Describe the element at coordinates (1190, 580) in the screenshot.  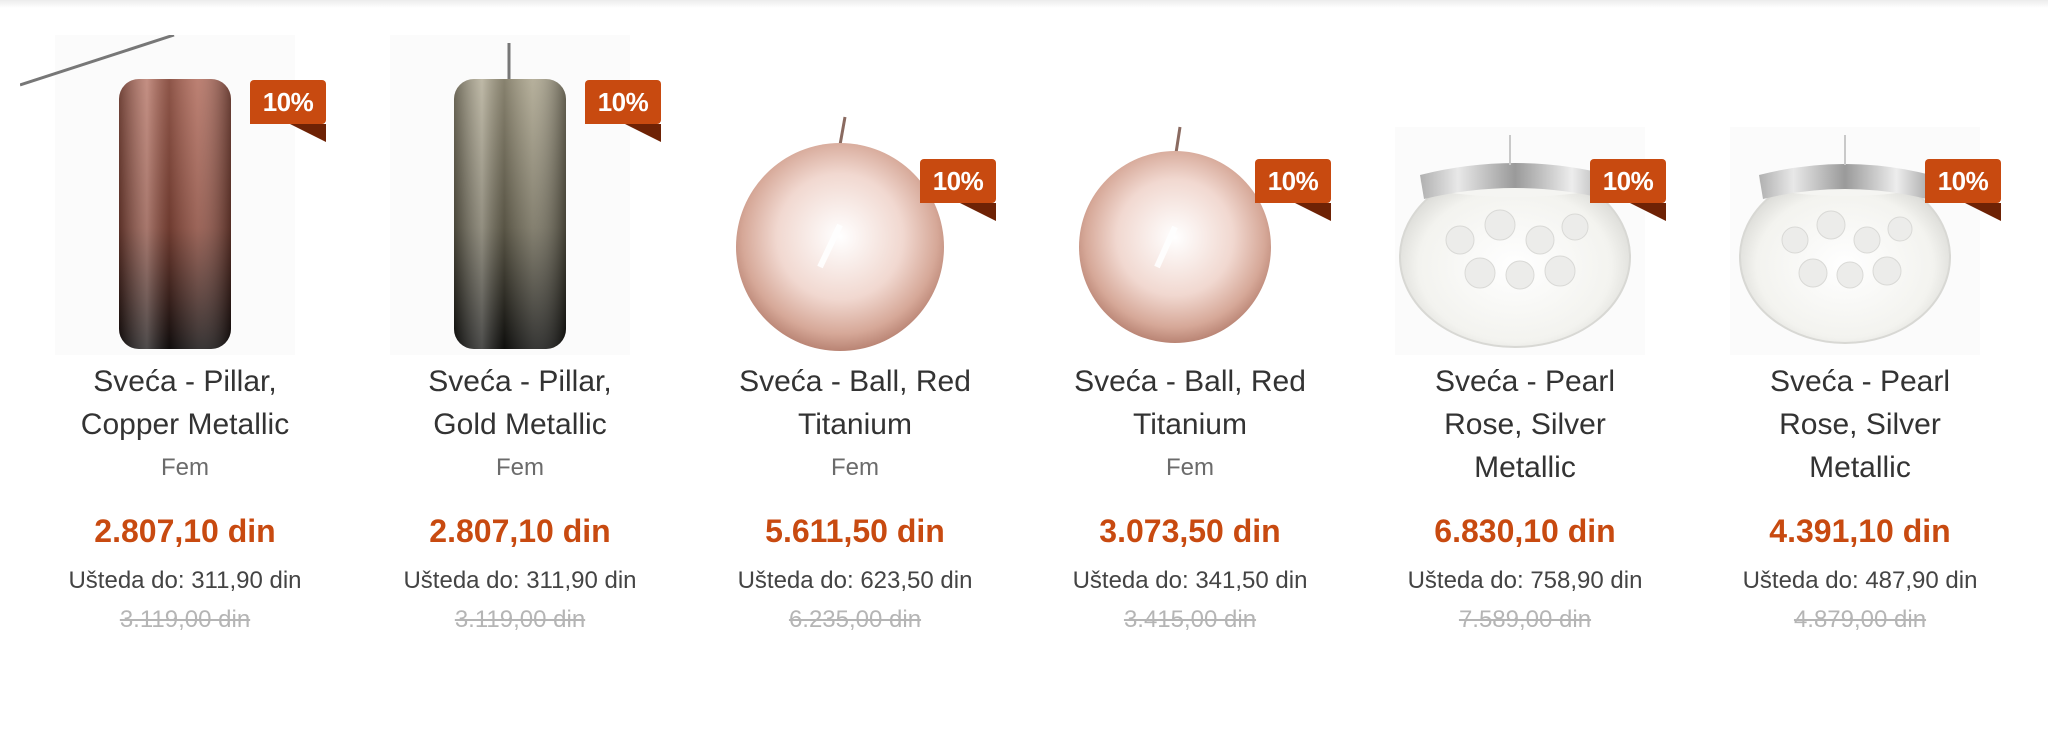
I see `saving-label: Ušteda do: 341,50 din` at that location.